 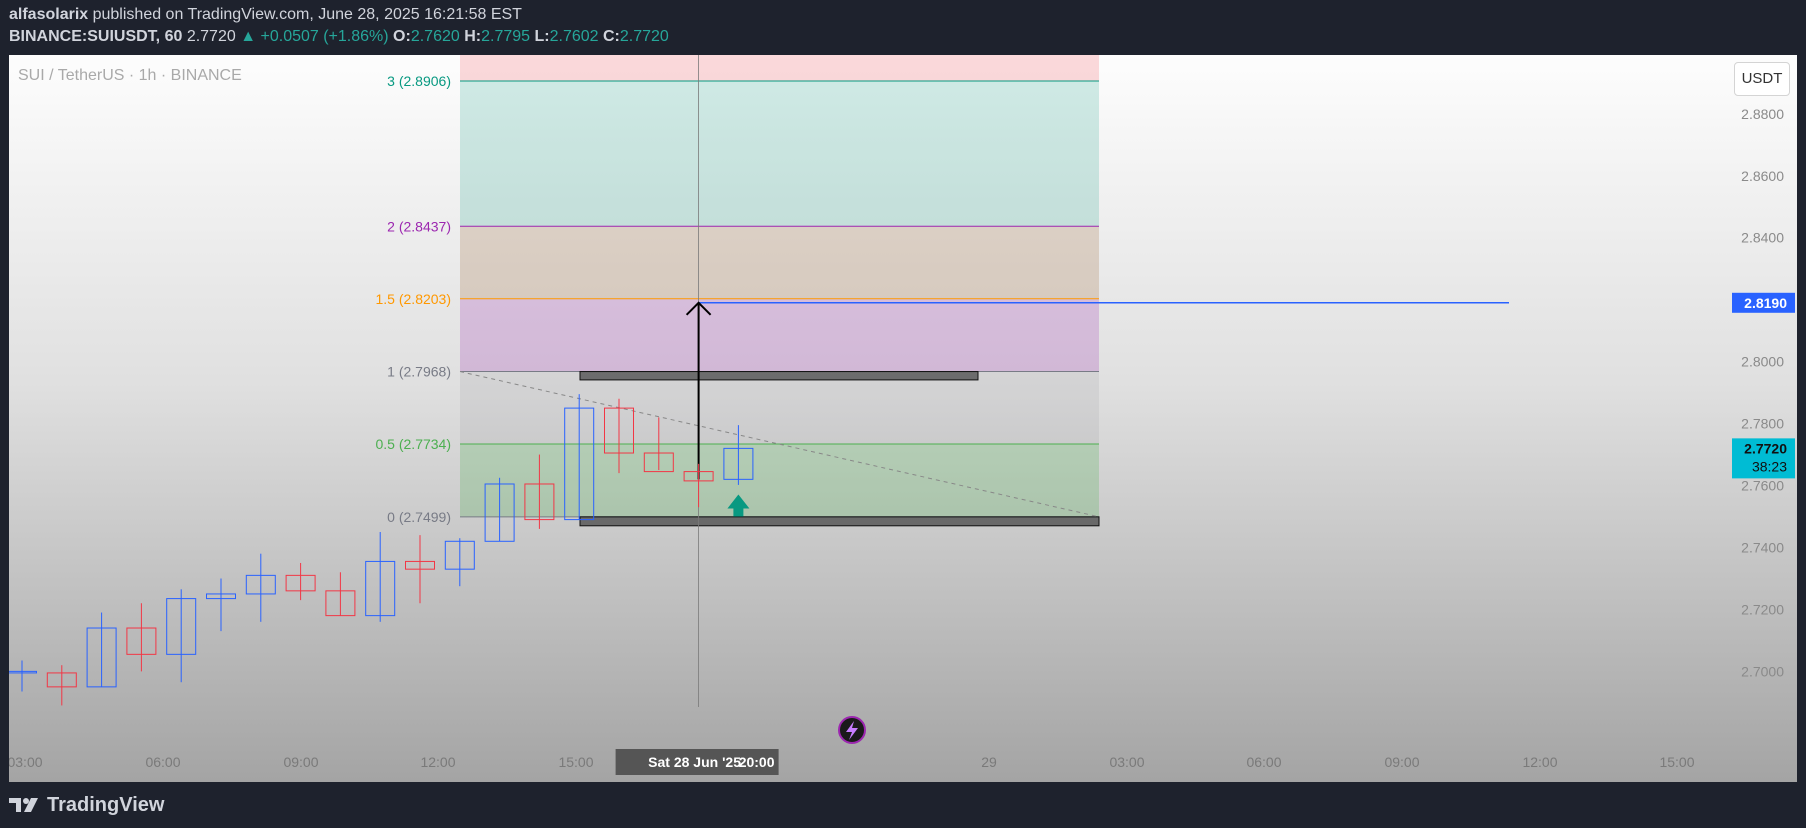 What do you see at coordinates (1762, 176) in the screenshot?
I see `y-tick-label-7: 2.8600` at bounding box center [1762, 176].